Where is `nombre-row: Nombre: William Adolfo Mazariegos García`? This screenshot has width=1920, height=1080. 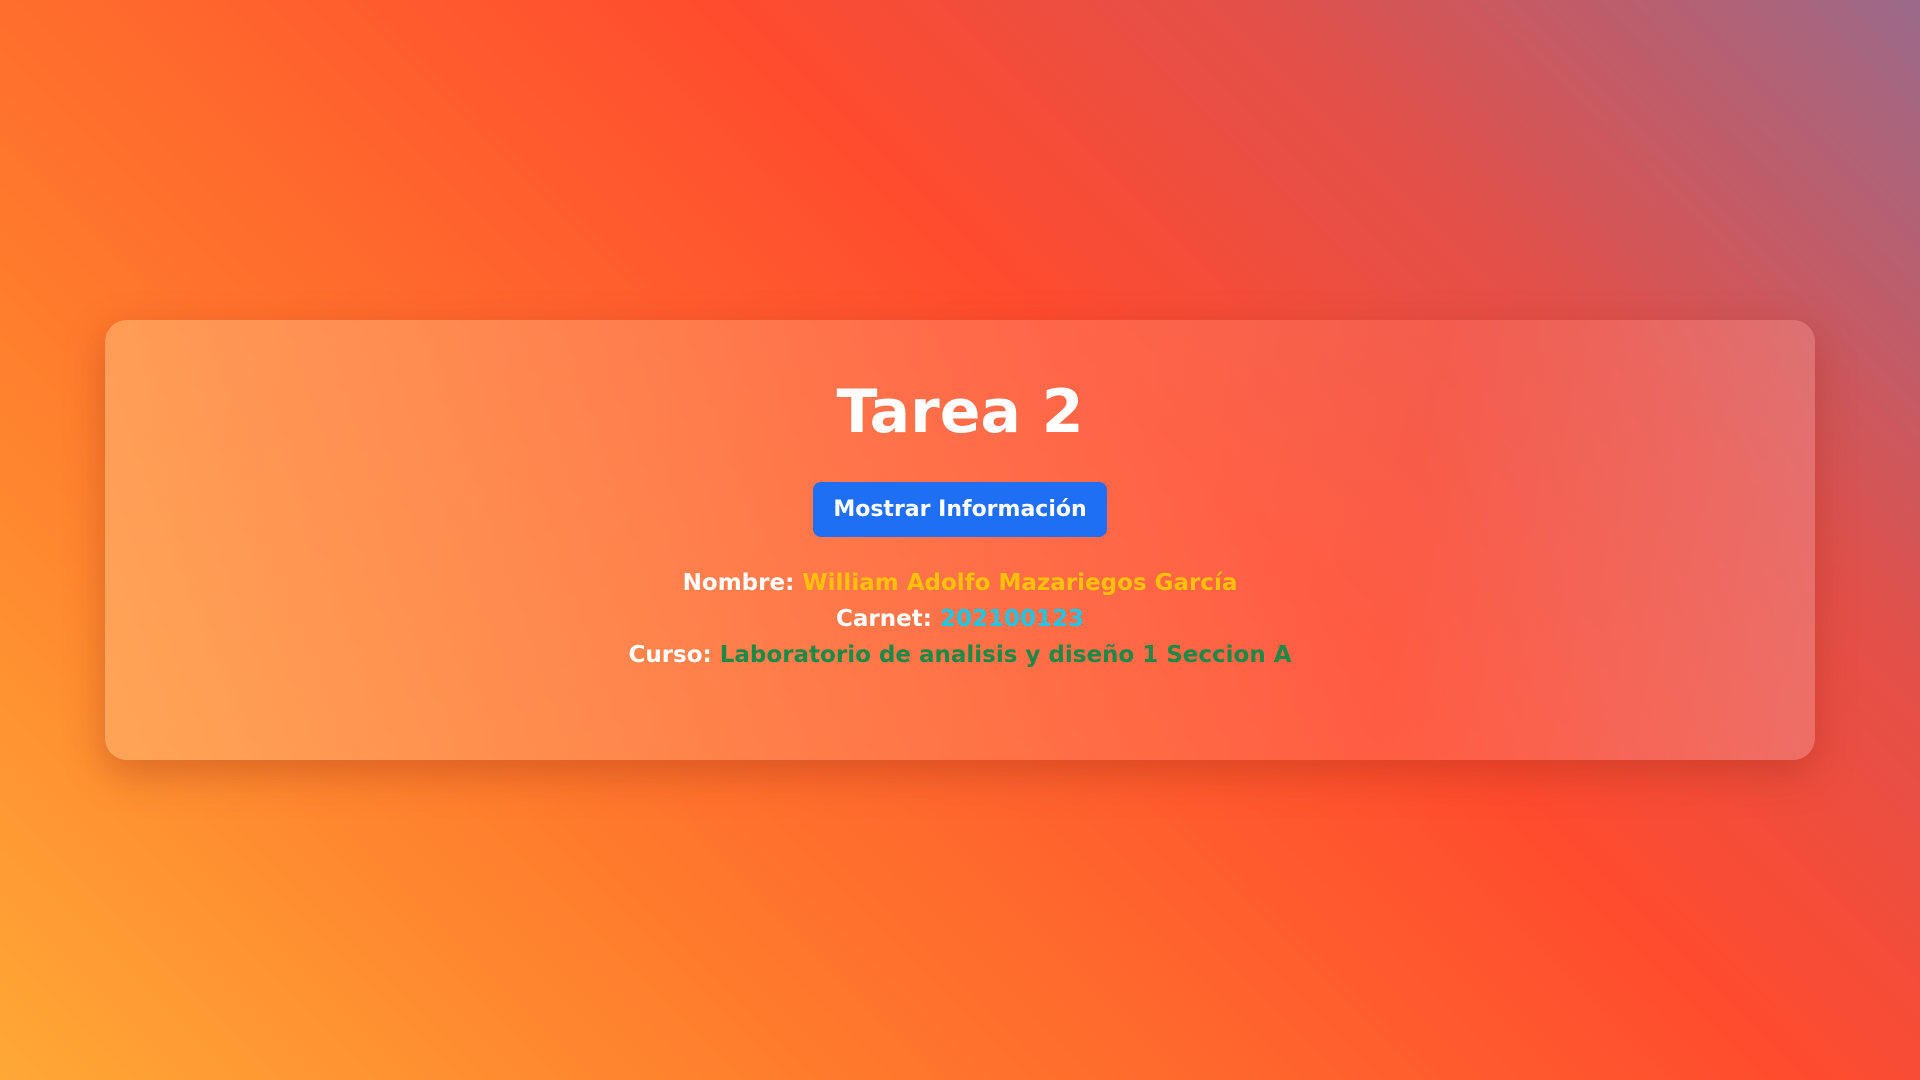 nombre-row: Nombre: William Adolfo Mazariegos García is located at coordinates (960, 583).